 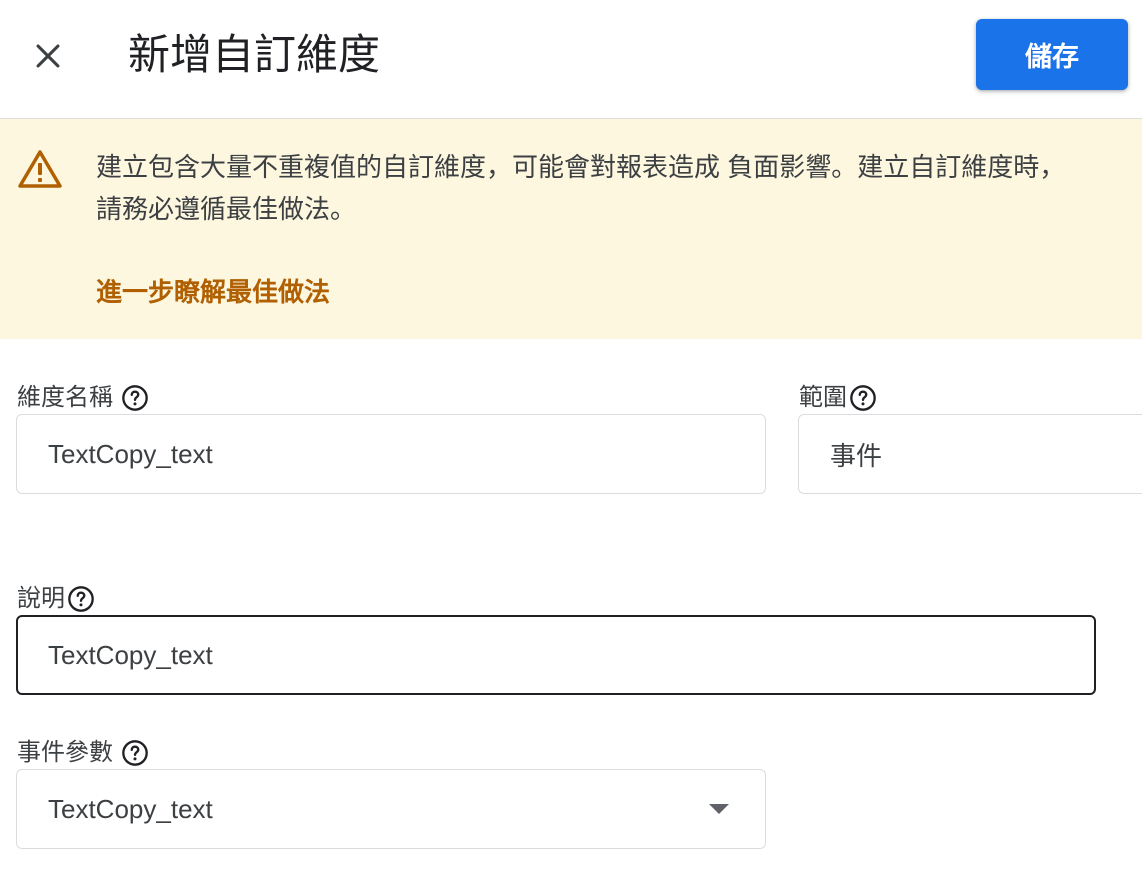 I want to click on event-parameter-value: TextCopy_text, so click(x=130, y=808).